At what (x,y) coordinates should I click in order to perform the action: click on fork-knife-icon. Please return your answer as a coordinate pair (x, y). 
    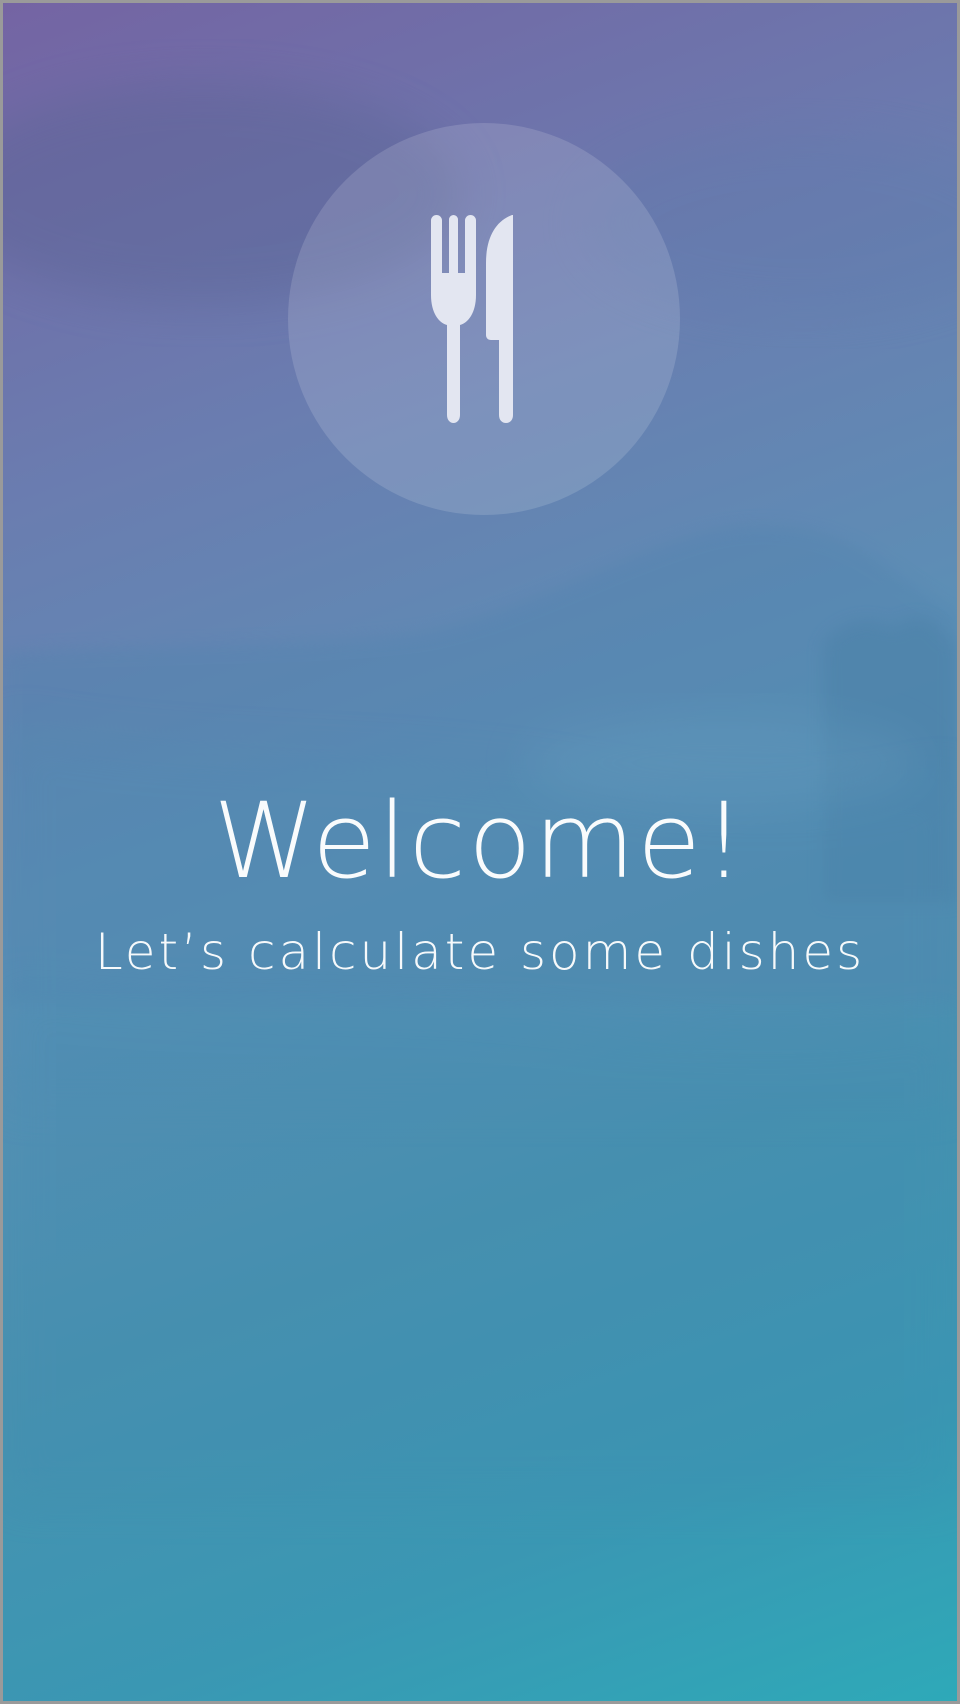
    Looking at the image, I should click on (472, 319).